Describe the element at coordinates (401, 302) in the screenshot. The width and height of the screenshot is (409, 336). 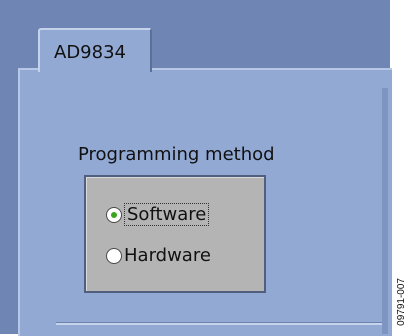
I see `figure-code: 09791-007` at that location.